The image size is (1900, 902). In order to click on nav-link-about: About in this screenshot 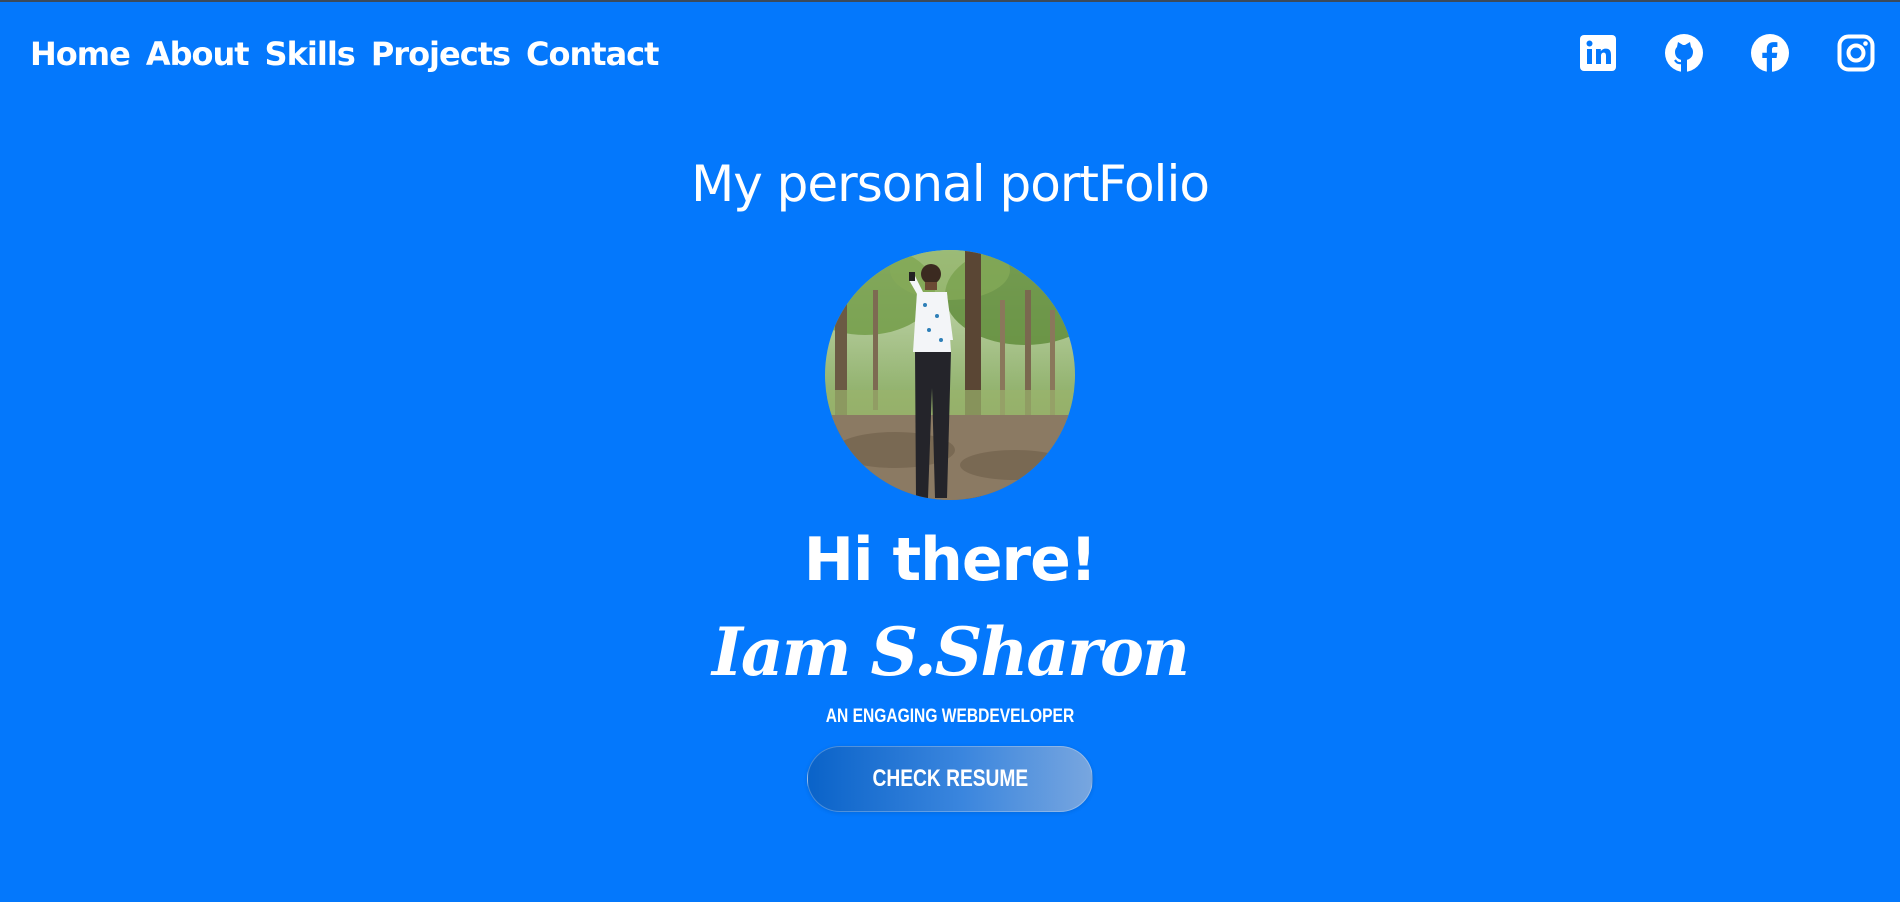, I will do `click(198, 54)`.